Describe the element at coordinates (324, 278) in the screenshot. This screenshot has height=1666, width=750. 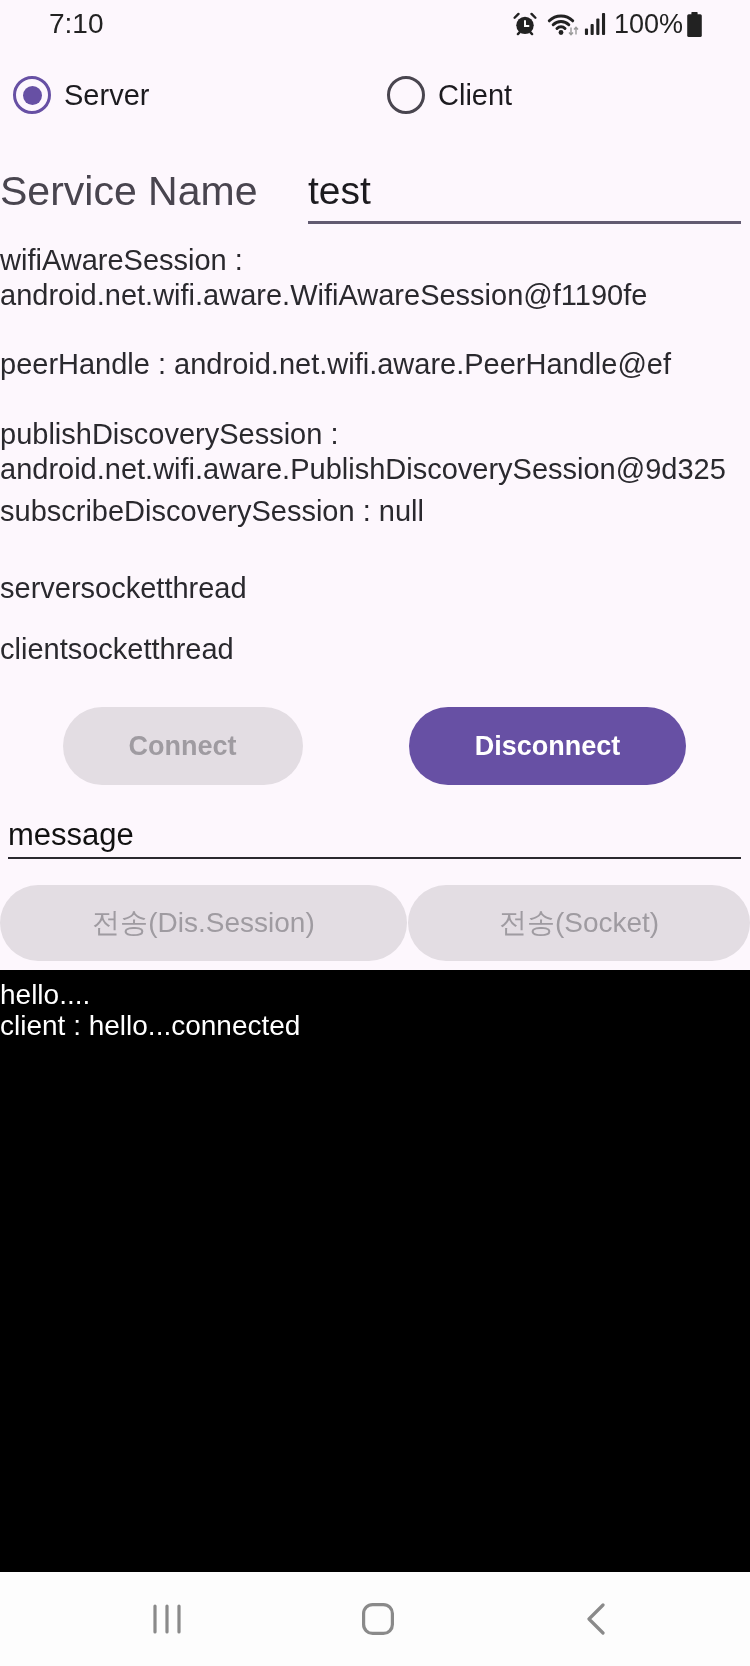
I see `status-text: wifiAwareSession : android.net.wifi.aware.WifiAwareSession@f1190fe` at that location.